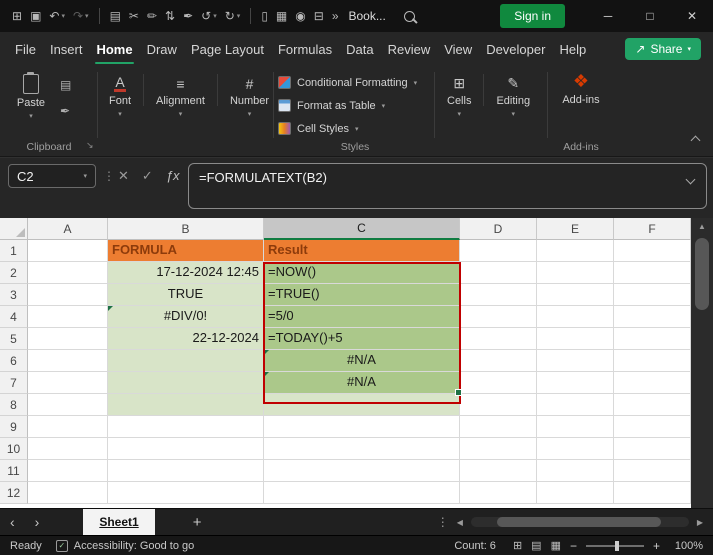 Image resolution: width=713 pixels, height=555 pixels. What do you see at coordinates (498, 317) in the screenshot?
I see `cell-D4` at bounding box center [498, 317].